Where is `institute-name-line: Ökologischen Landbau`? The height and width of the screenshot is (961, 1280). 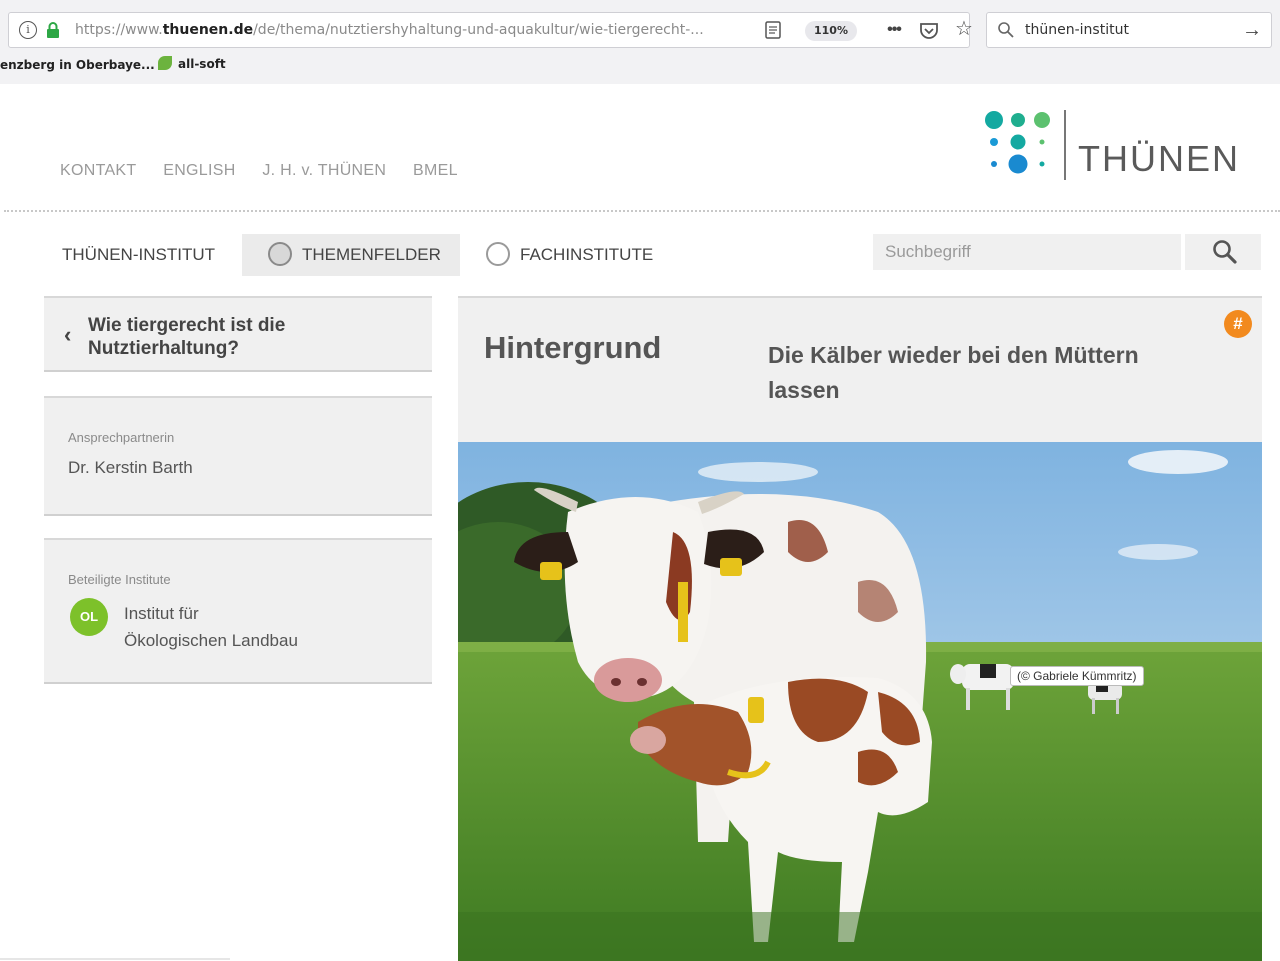 institute-name-line: Ökologischen Landbau is located at coordinates (211, 640).